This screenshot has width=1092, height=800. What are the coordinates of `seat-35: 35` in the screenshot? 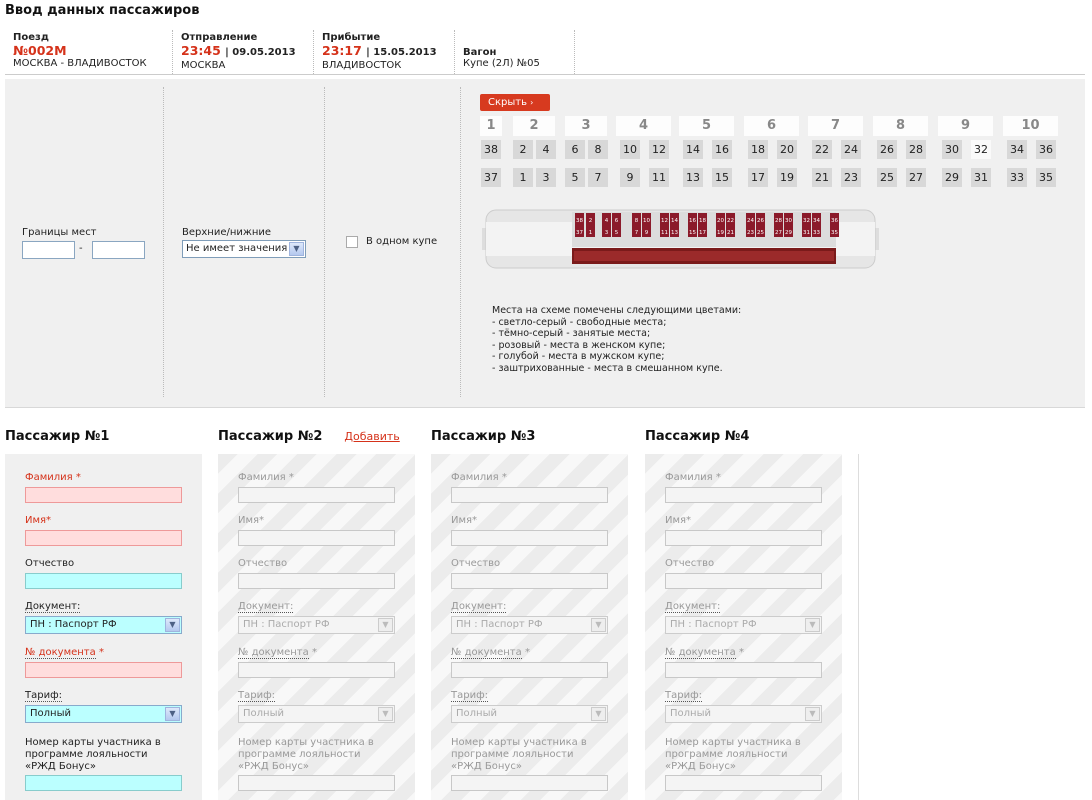 It's located at (1046, 177).